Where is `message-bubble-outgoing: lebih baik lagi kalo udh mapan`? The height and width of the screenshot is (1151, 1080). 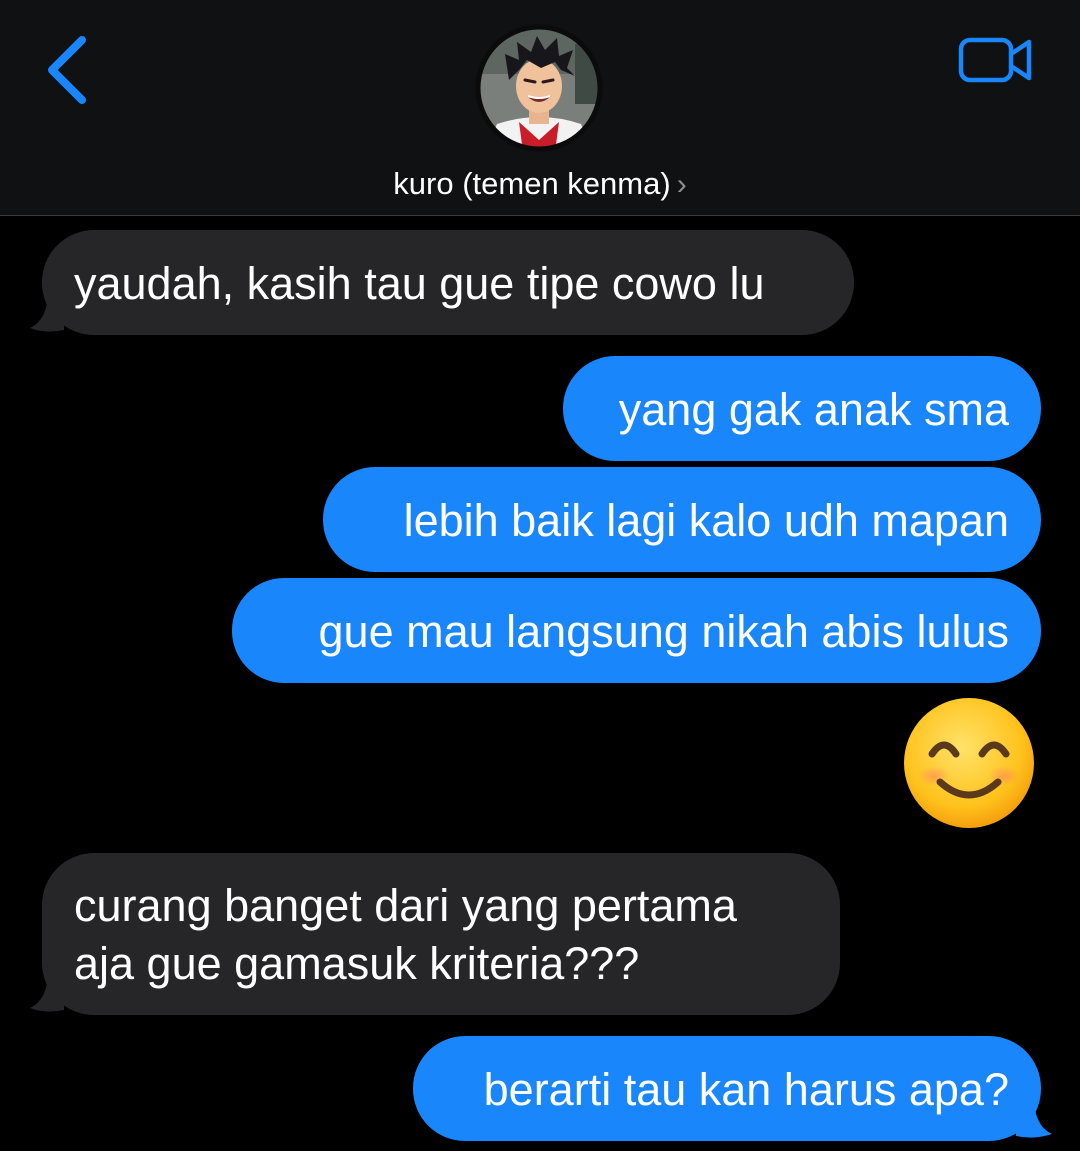 message-bubble-outgoing: lebih baik lagi kalo udh mapan is located at coordinates (682, 519).